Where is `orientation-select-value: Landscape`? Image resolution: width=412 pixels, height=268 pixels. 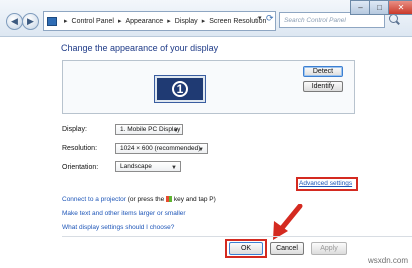 orientation-select-value: Landscape is located at coordinates (136, 166).